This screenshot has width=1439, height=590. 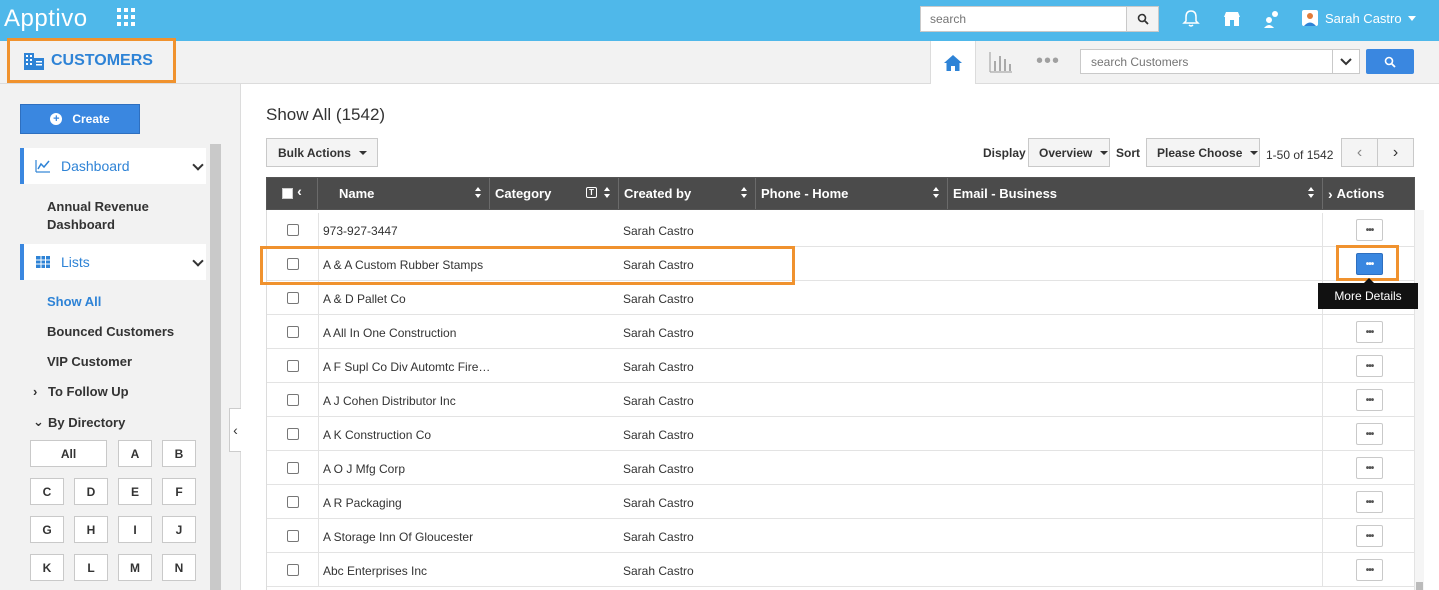 I want to click on customer-name: 973-927-3447, so click(x=408, y=231).